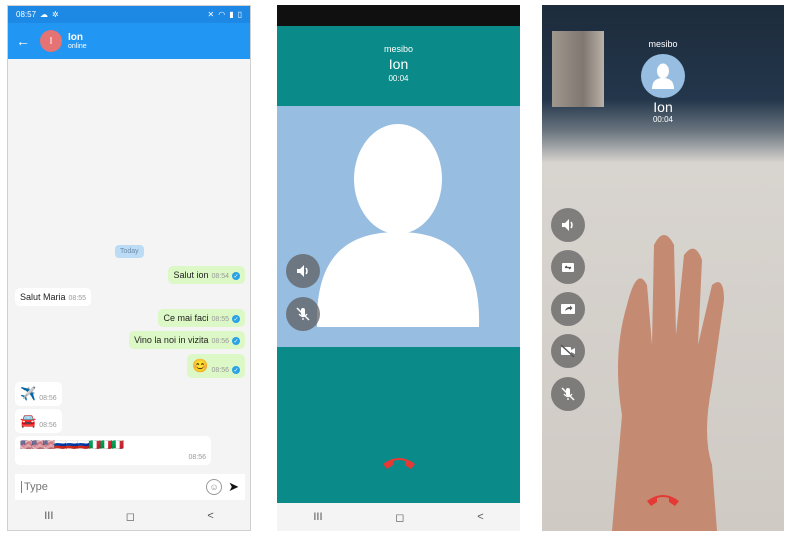 This screenshot has width=791, height=539. I want to click on chat-appbar: ← I Ion online, so click(129, 41).